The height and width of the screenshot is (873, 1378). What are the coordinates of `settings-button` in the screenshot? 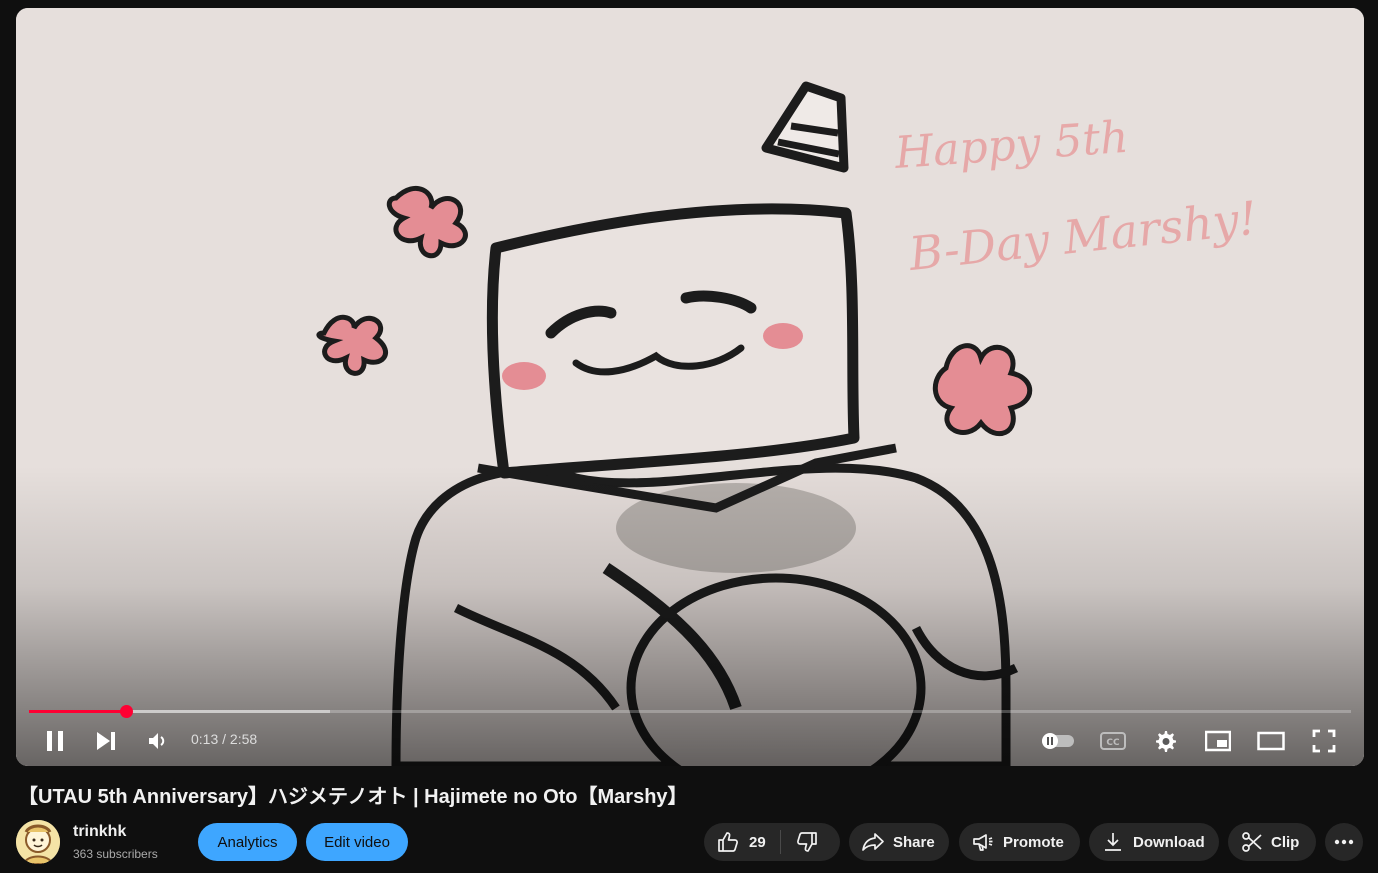 It's located at (1165, 741).